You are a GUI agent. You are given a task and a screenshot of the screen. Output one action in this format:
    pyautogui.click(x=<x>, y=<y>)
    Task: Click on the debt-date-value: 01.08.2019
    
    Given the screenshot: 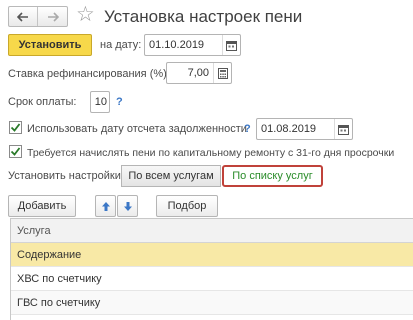 What is the action you would take?
    pyautogui.click(x=289, y=129)
    